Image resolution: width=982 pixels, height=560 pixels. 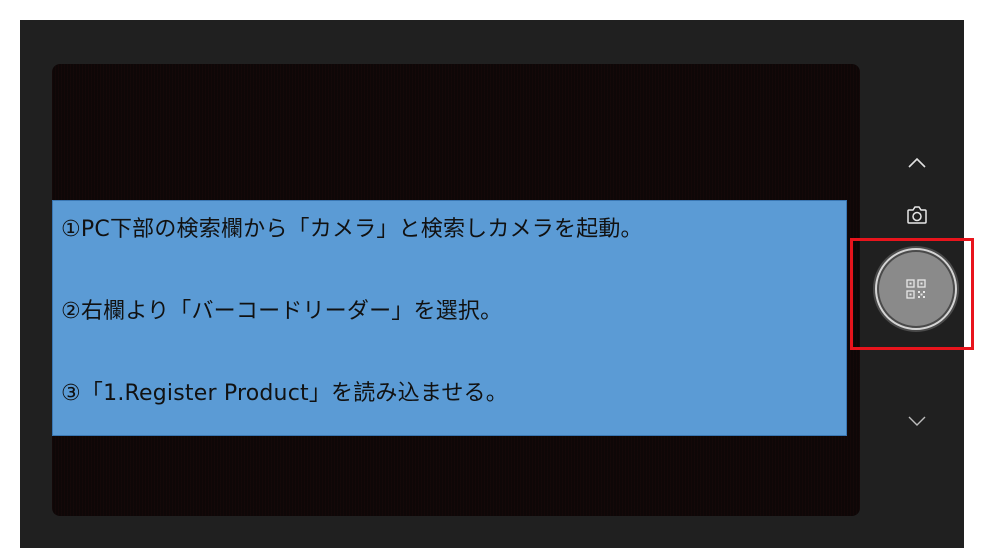 I want to click on instruction-step-2: ②右欄より「バーコードリーダー」を選択。, so click(x=282, y=311).